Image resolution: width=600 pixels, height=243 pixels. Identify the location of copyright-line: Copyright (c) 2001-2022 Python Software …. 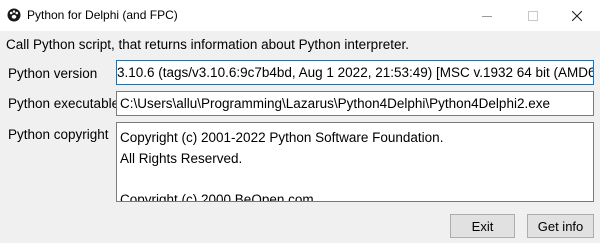
(282, 137).